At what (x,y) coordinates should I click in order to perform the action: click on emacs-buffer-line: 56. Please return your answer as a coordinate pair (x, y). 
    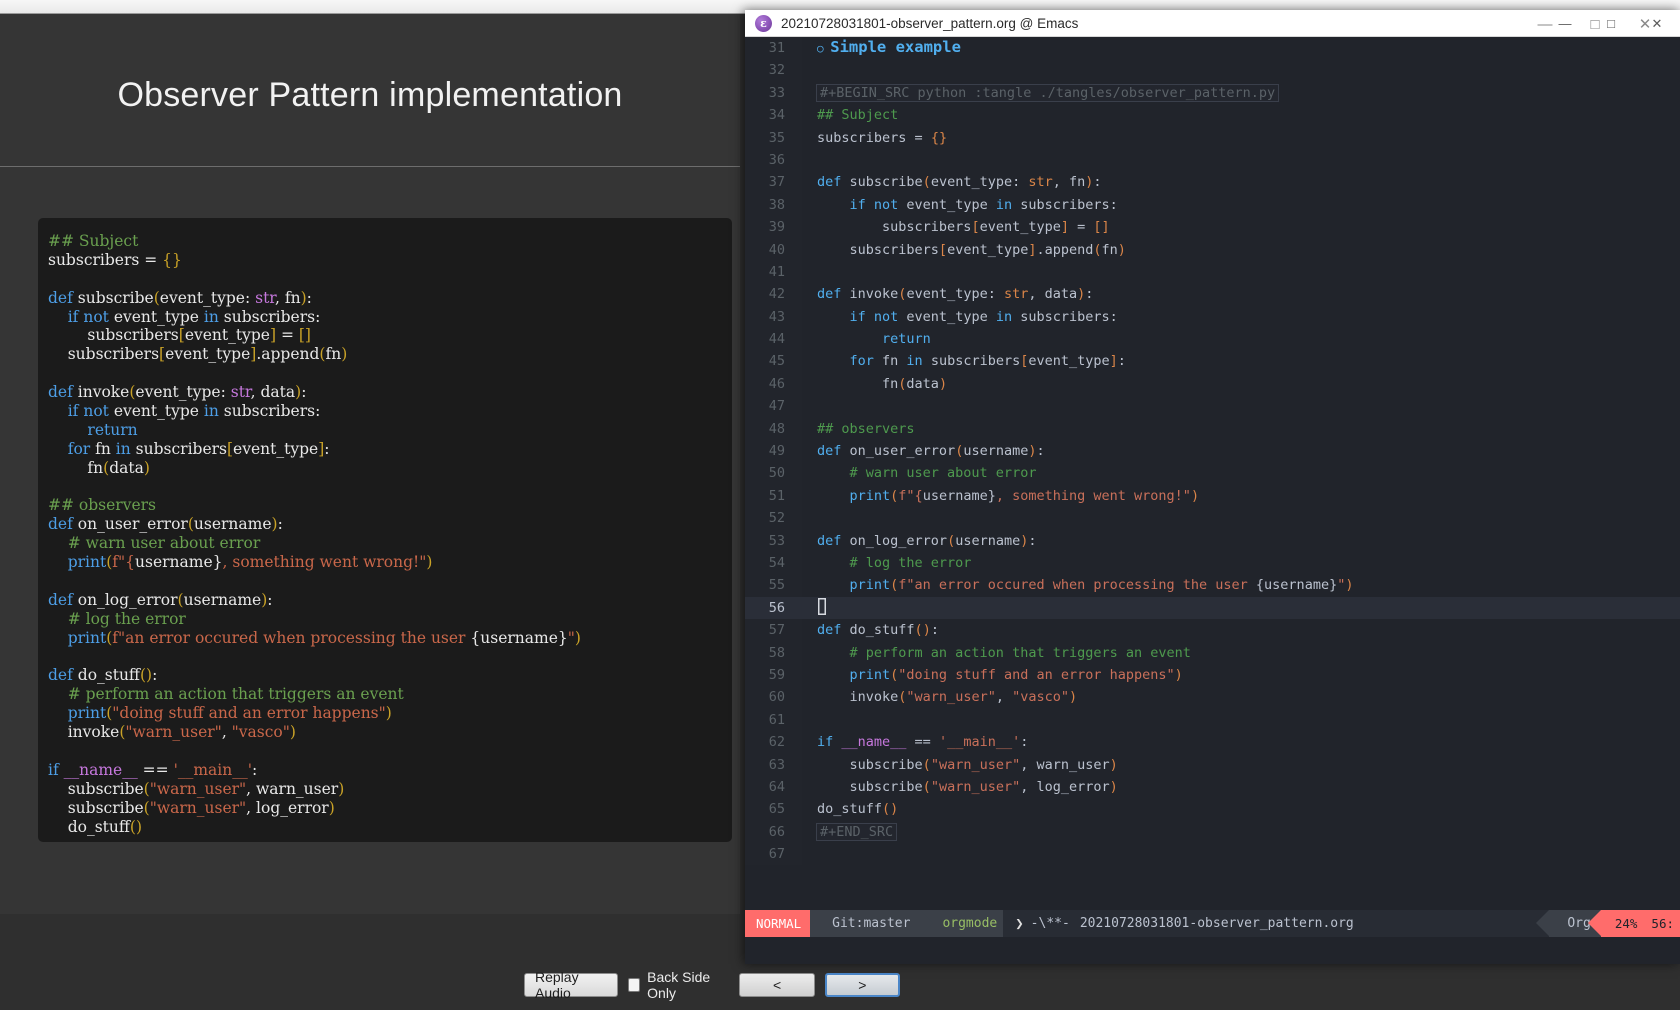
    Looking at the image, I should click on (1212, 608).